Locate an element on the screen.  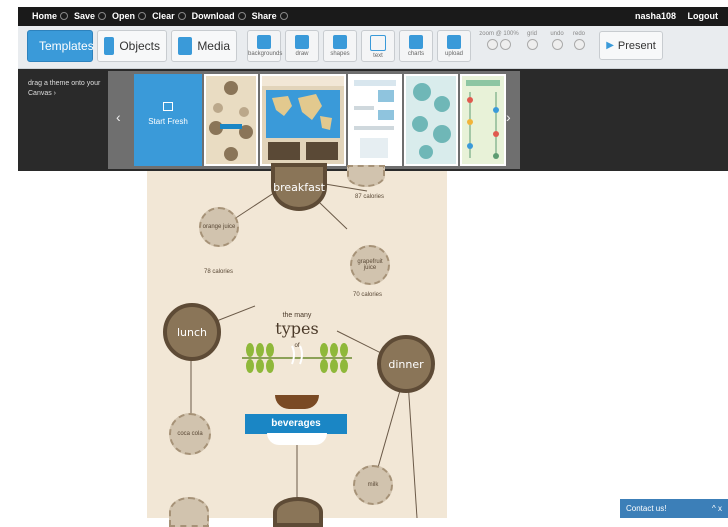
shapes-icon is located at coordinates (340, 42).